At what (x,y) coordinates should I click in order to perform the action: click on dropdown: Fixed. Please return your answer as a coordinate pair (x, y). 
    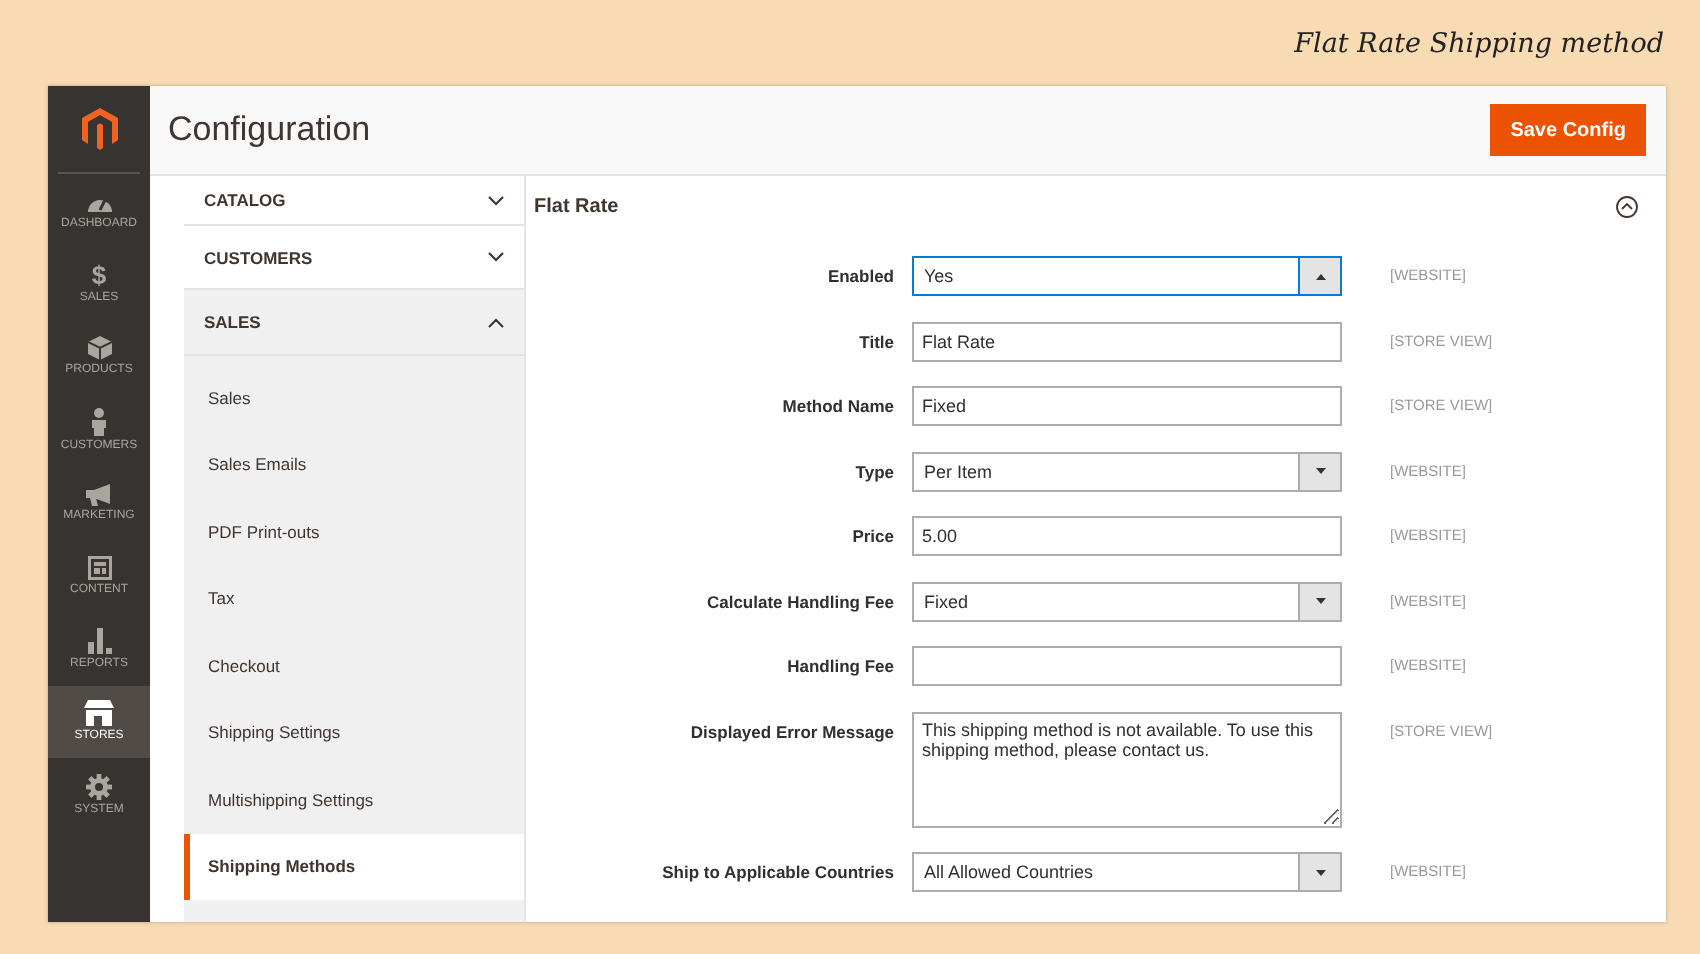
    Looking at the image, I should click on (1127, 601).